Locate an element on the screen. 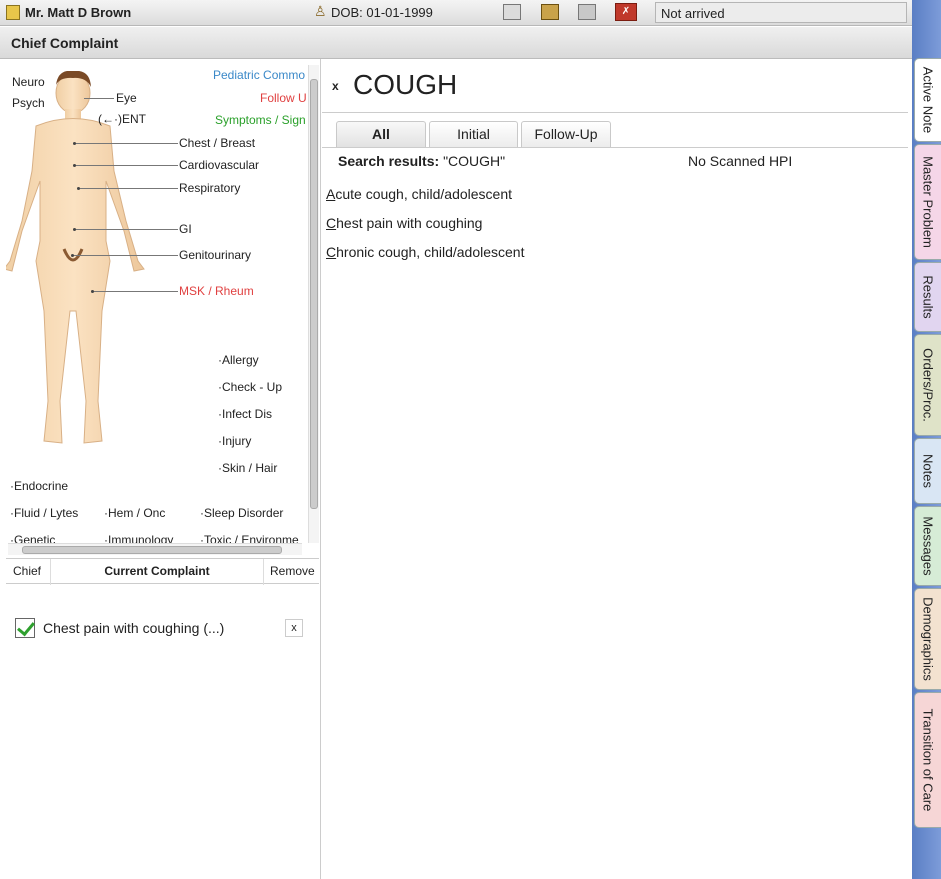 The height and width of the screenshot is (879, 941). region-psych: Psych is located at coordinates (28, 103).